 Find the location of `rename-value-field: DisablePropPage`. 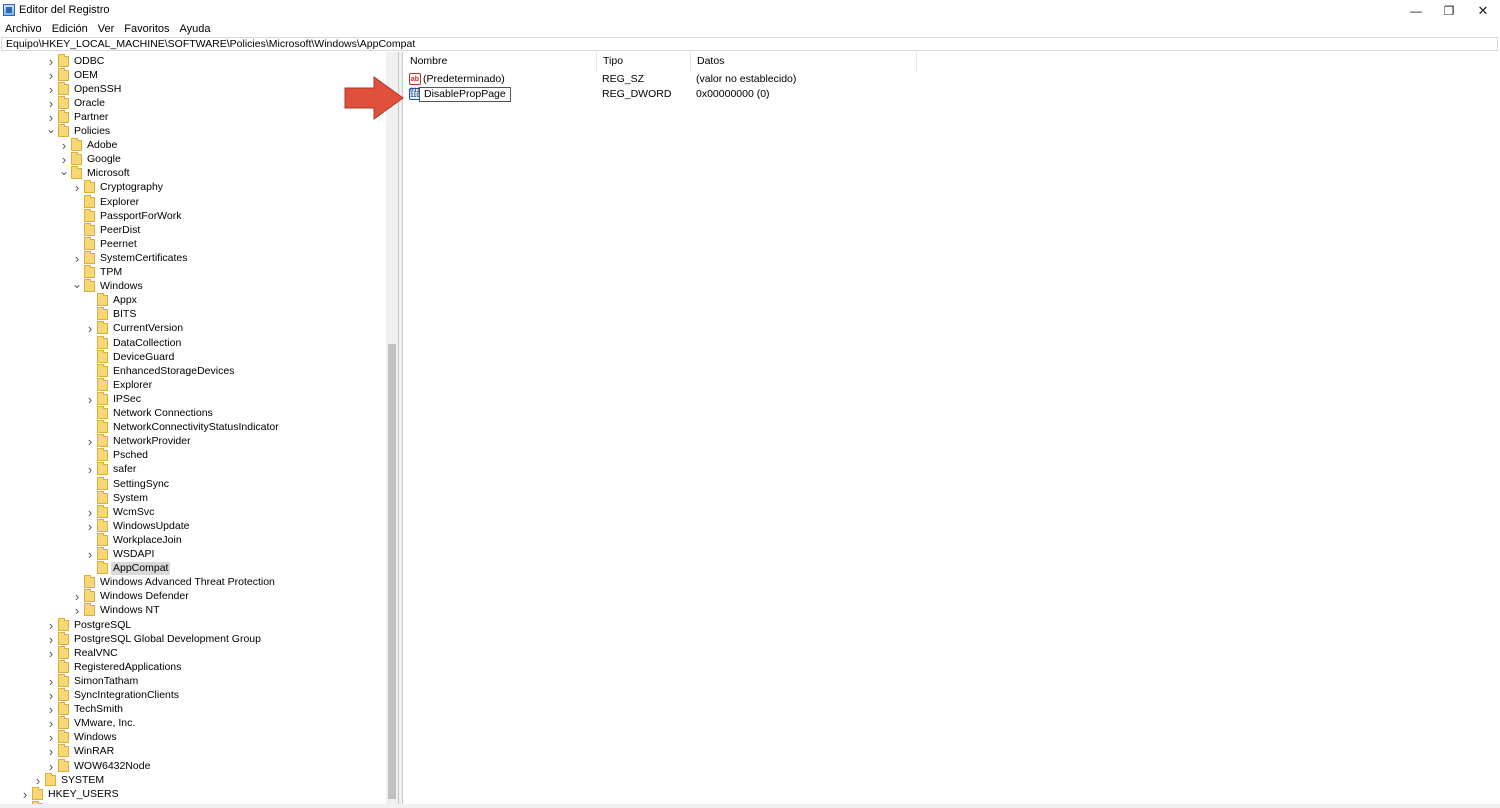

rename-value-field: DisablePropPage is located at coordinates (465, 94).